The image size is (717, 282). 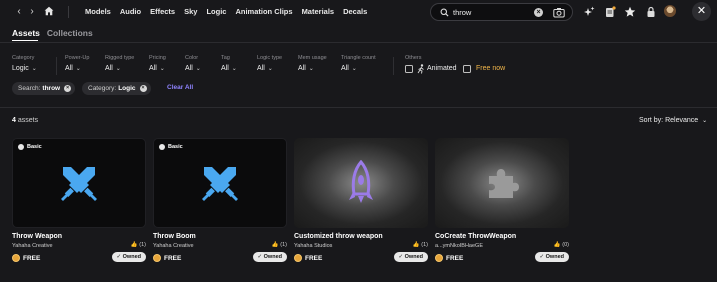 What do you see at coordinates (559, 12) in the screenshot?
I see `camera-icon` at bounding box center [559, 12].